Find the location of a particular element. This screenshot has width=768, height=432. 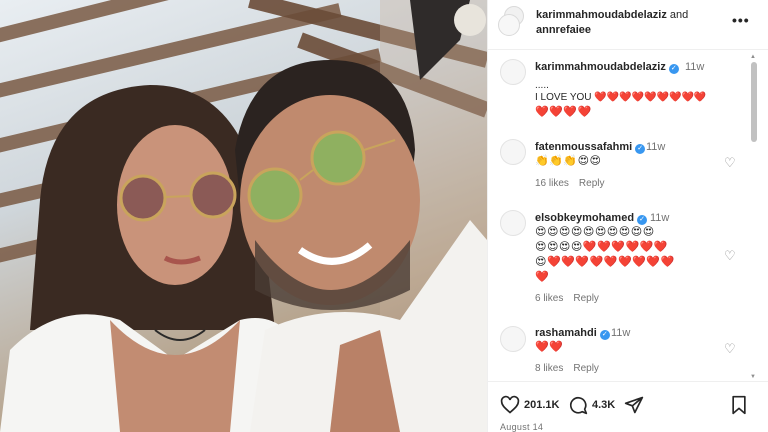

and-text: and is located at coordinates (679, 15).